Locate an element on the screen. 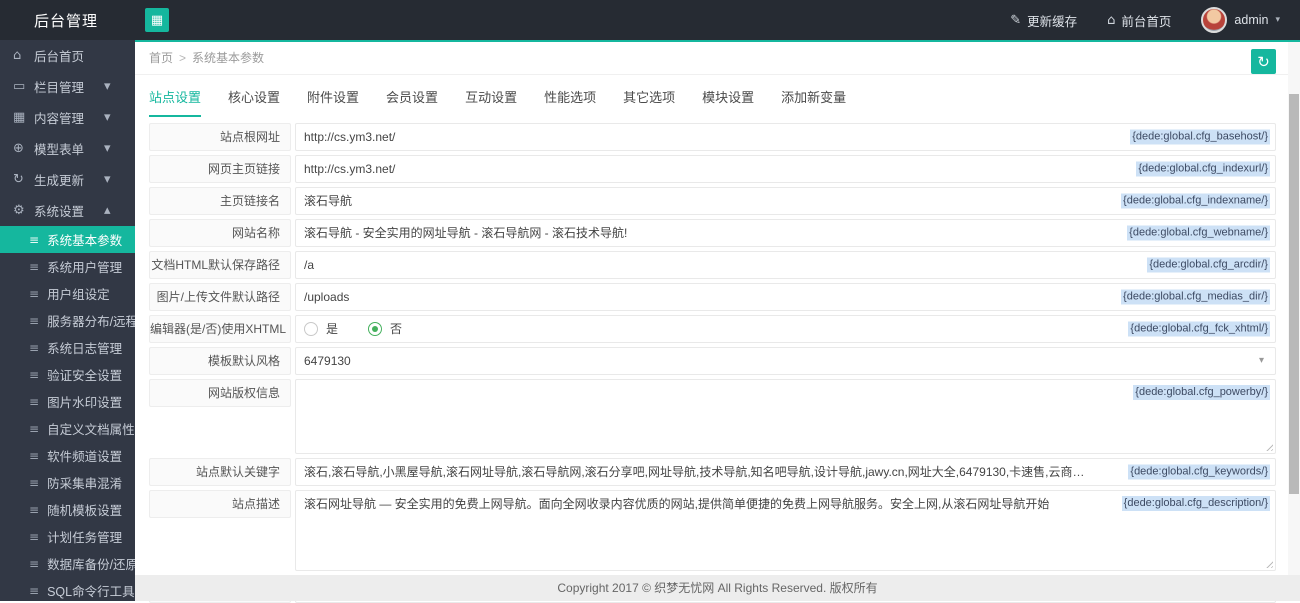 This screenshot has height=603, width=1300. dede-tag: {dede:global.cfg_powerby/} is located at coordinates (1201, 392).